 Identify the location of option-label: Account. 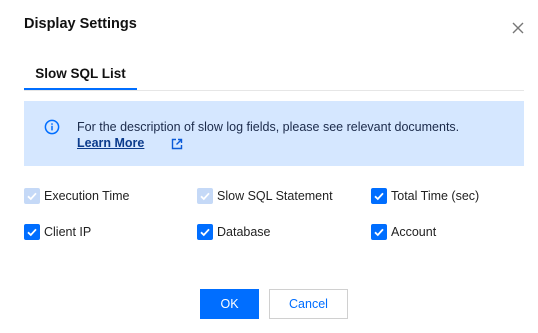
(414, 232).